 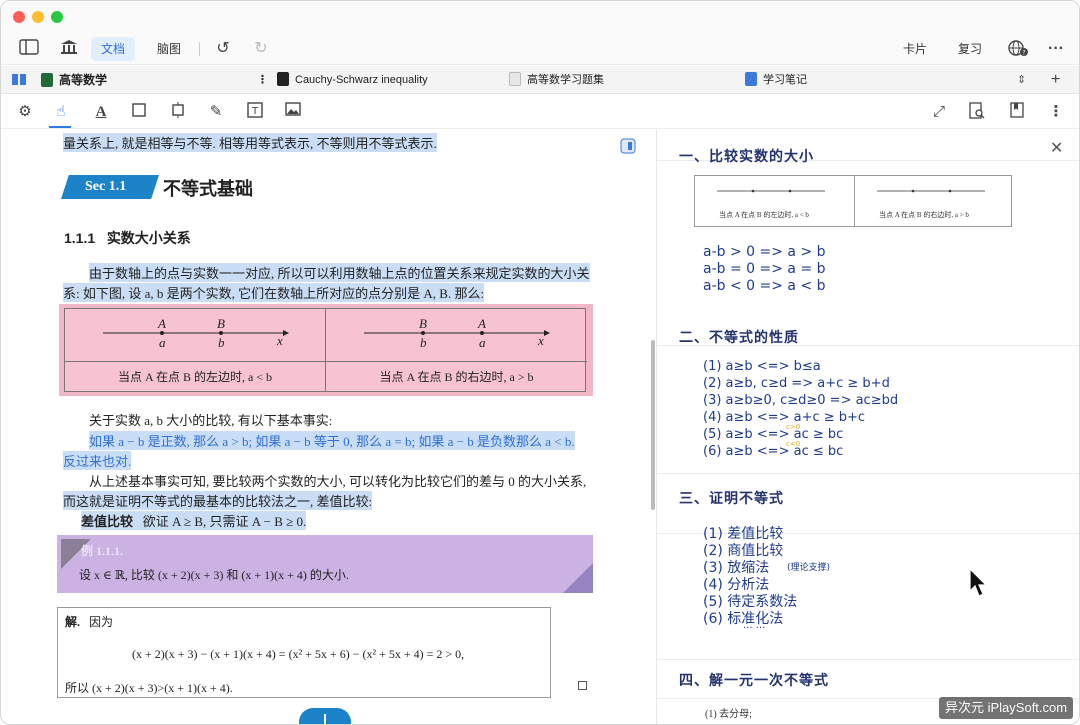 I want to click on notes-property: (6) a≥b <=> ac ≤ bc, so click(x=773, y=451).